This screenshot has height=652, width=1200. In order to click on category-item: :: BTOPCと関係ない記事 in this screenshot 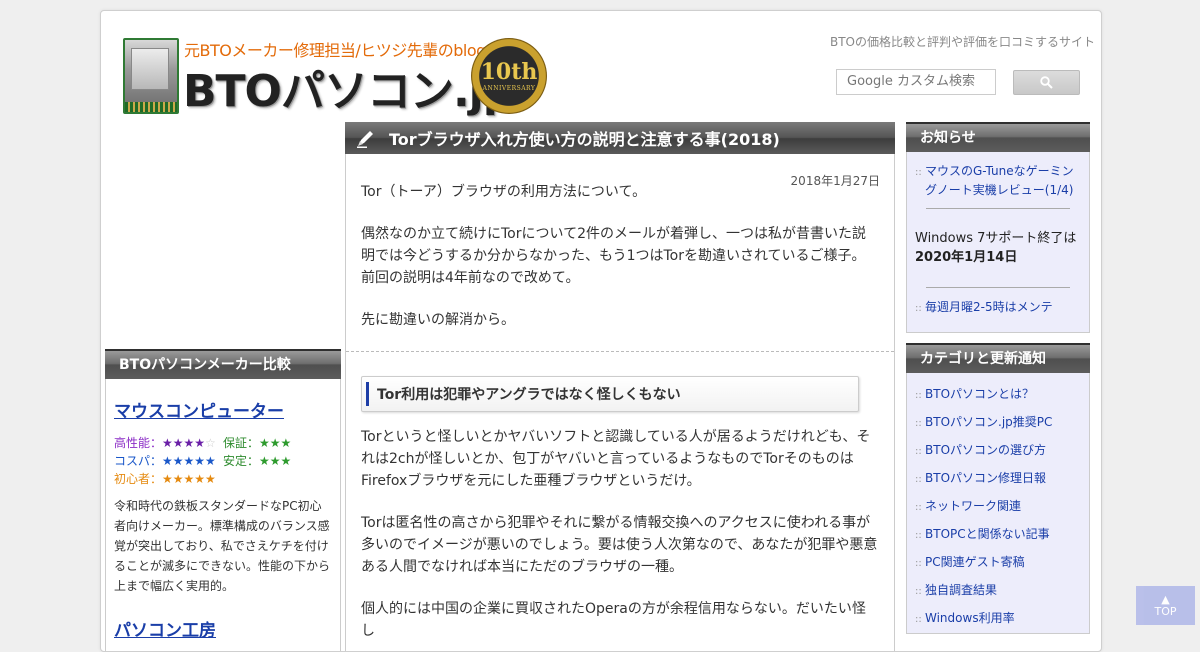, I will do `click(998, 535)`.